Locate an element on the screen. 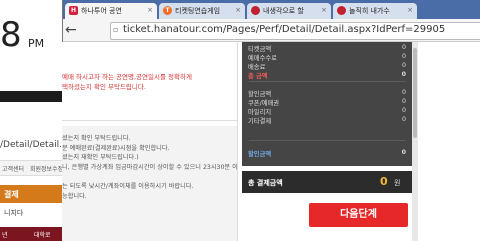 The height and width of the screenshot is (241, 480). tab-ticketing-practice: T 티켓팅연습게임 × is located at coordinates (202, 11).